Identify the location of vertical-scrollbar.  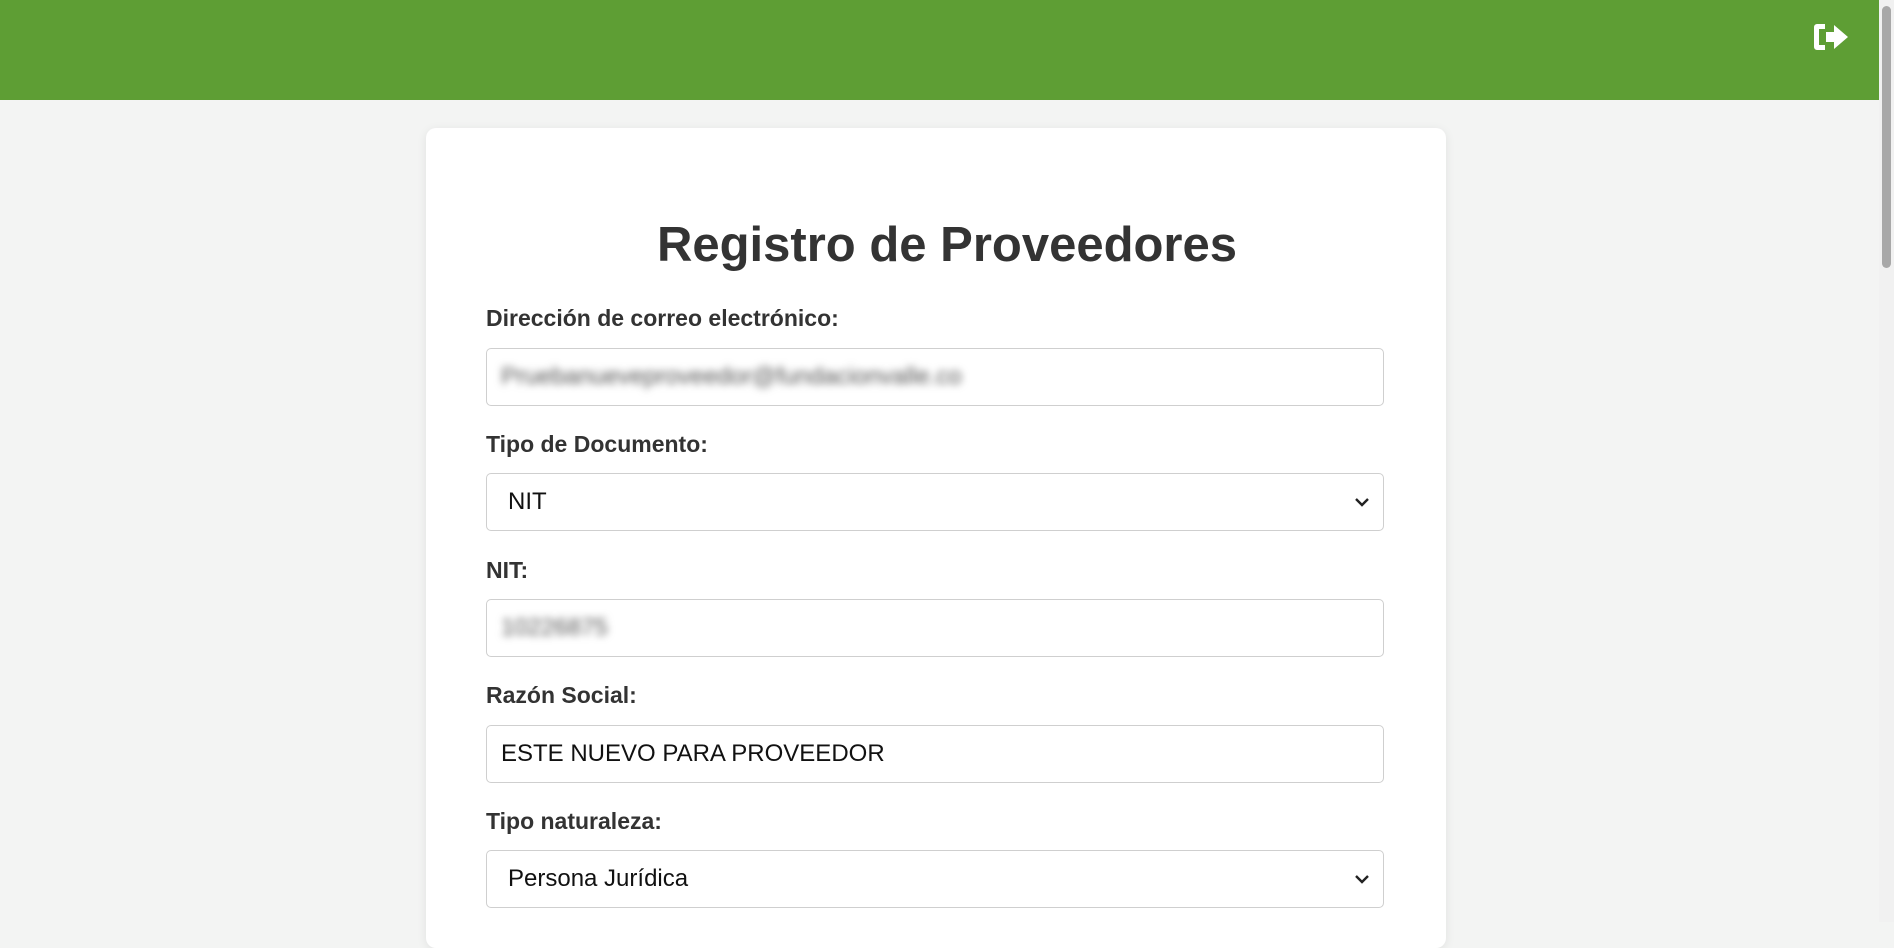
(1886, 461).